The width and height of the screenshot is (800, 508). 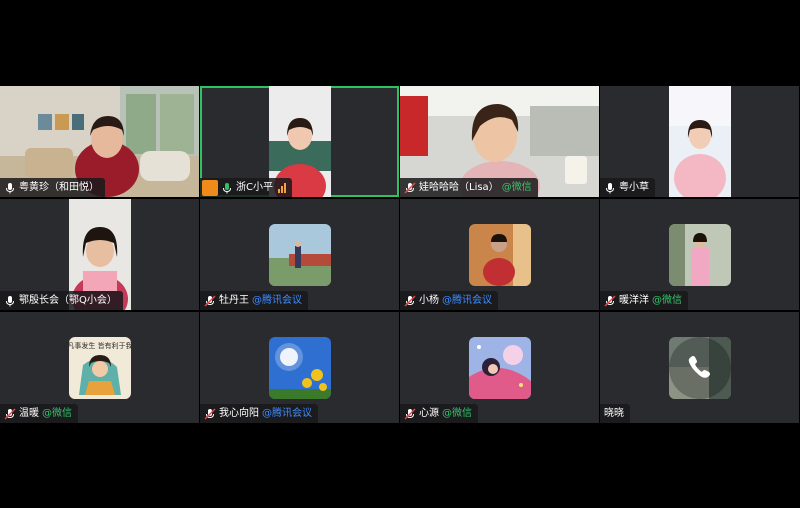 What do you see at coordinates (99, 141) in the screenshot?
I see `participant-tile-0: 粤黄珍（和田悦）` at bounding box center [99, 141].